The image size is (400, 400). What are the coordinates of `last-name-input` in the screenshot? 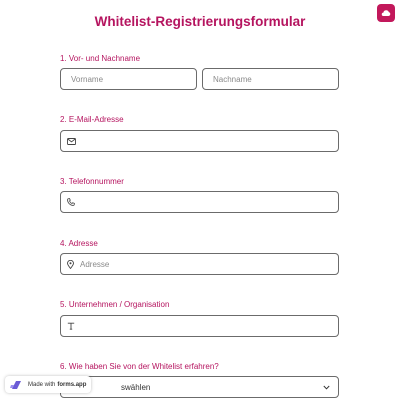 It's located at (270, 79).